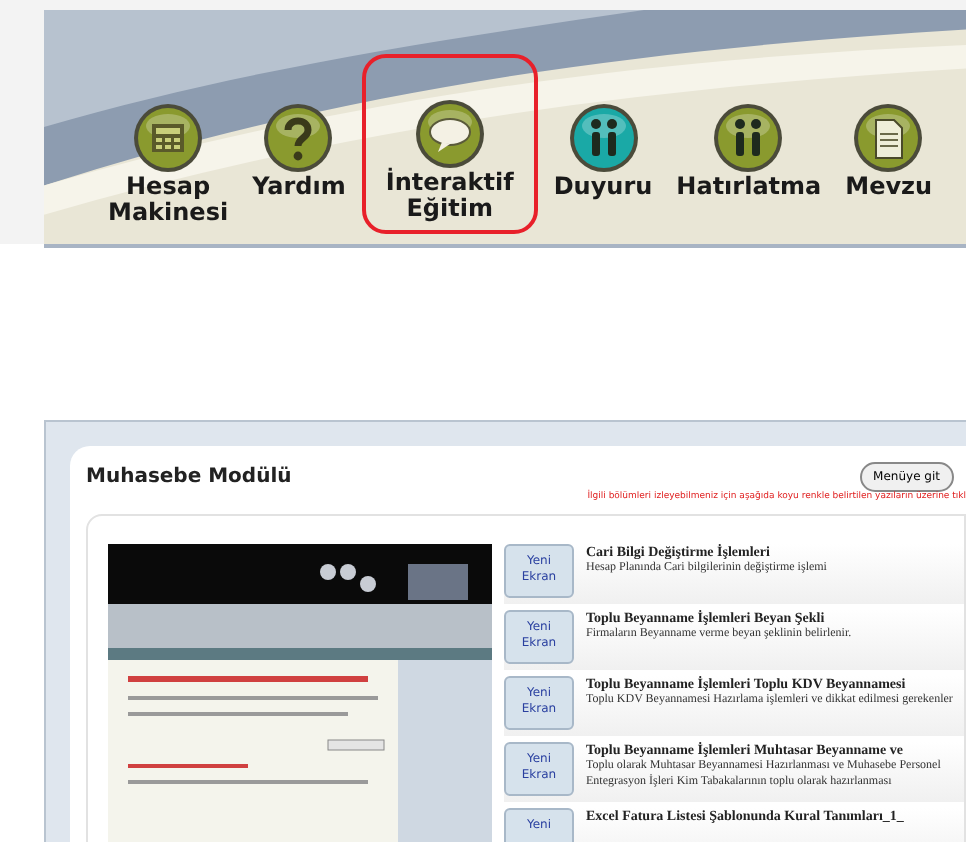  I want to click on toolbar-item: Hesap Makinesi, so click(168, 164).